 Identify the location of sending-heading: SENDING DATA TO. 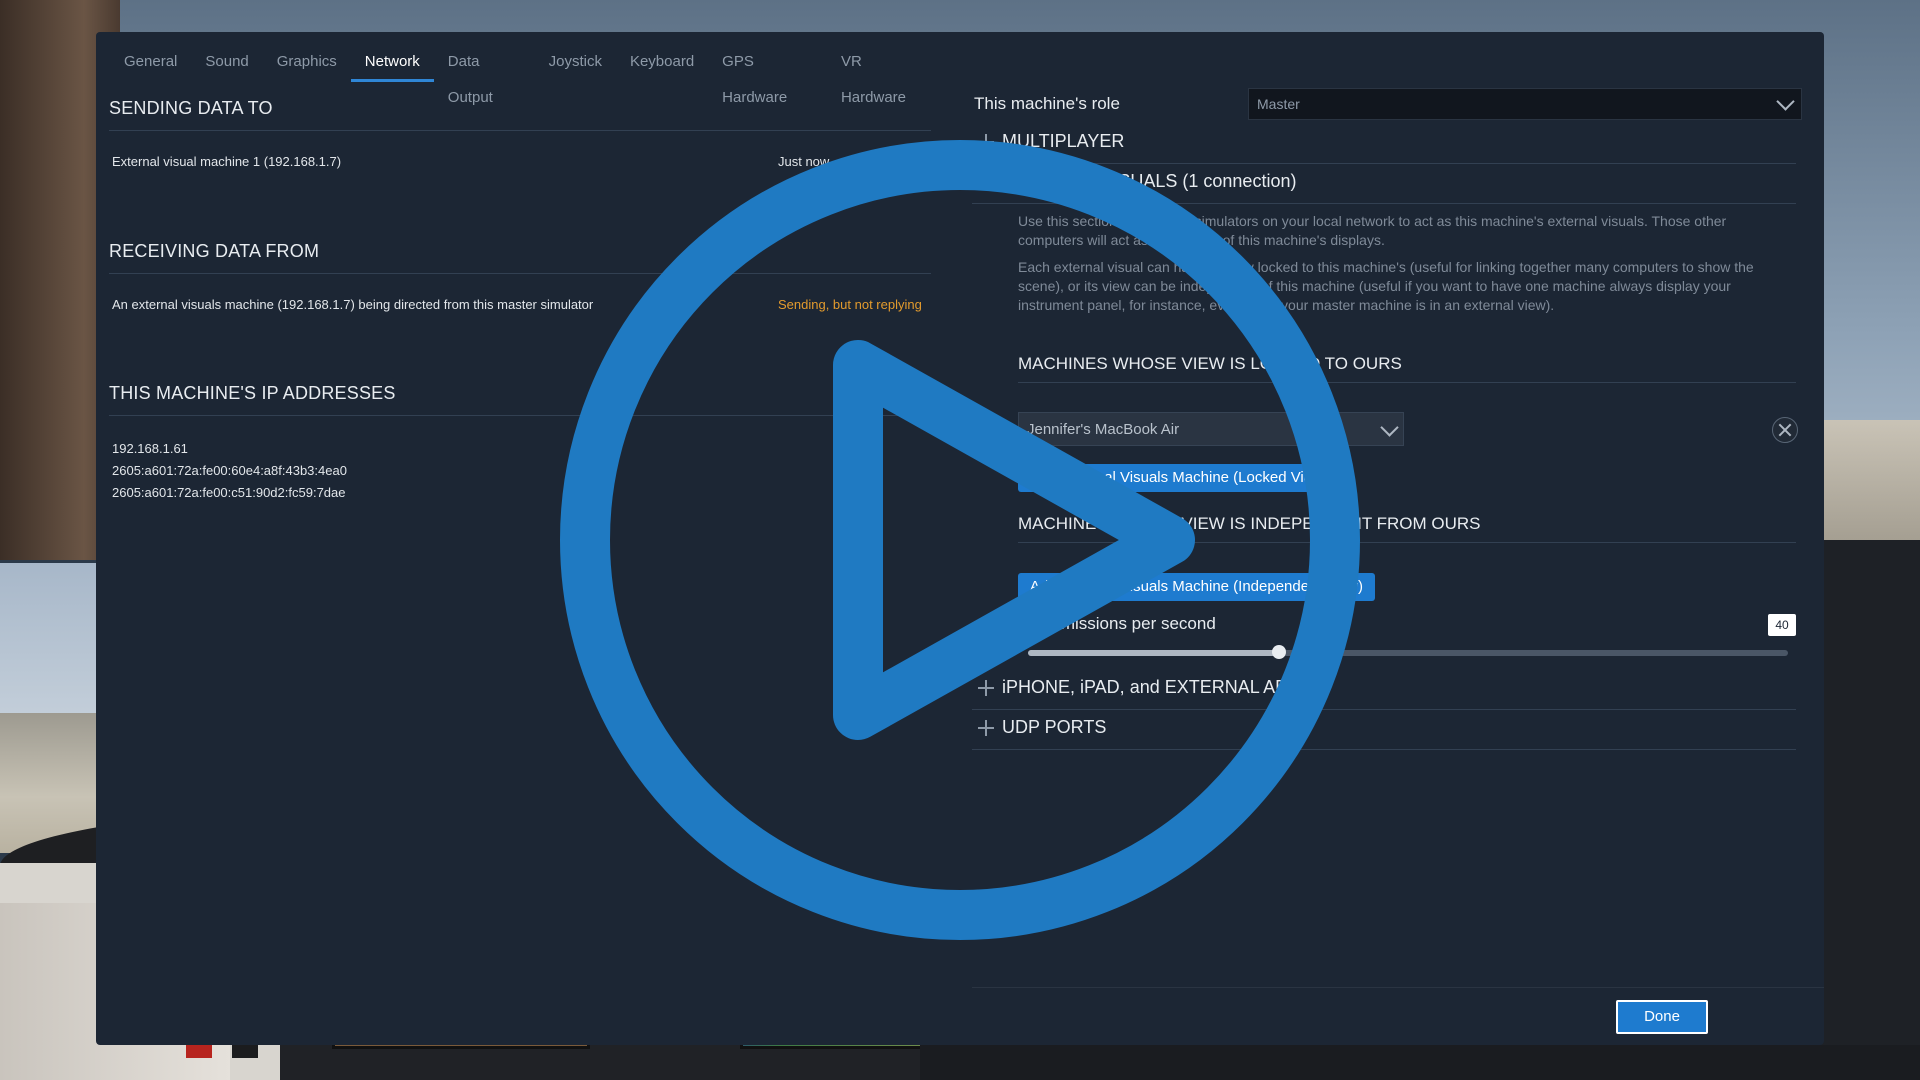
(191, 108).